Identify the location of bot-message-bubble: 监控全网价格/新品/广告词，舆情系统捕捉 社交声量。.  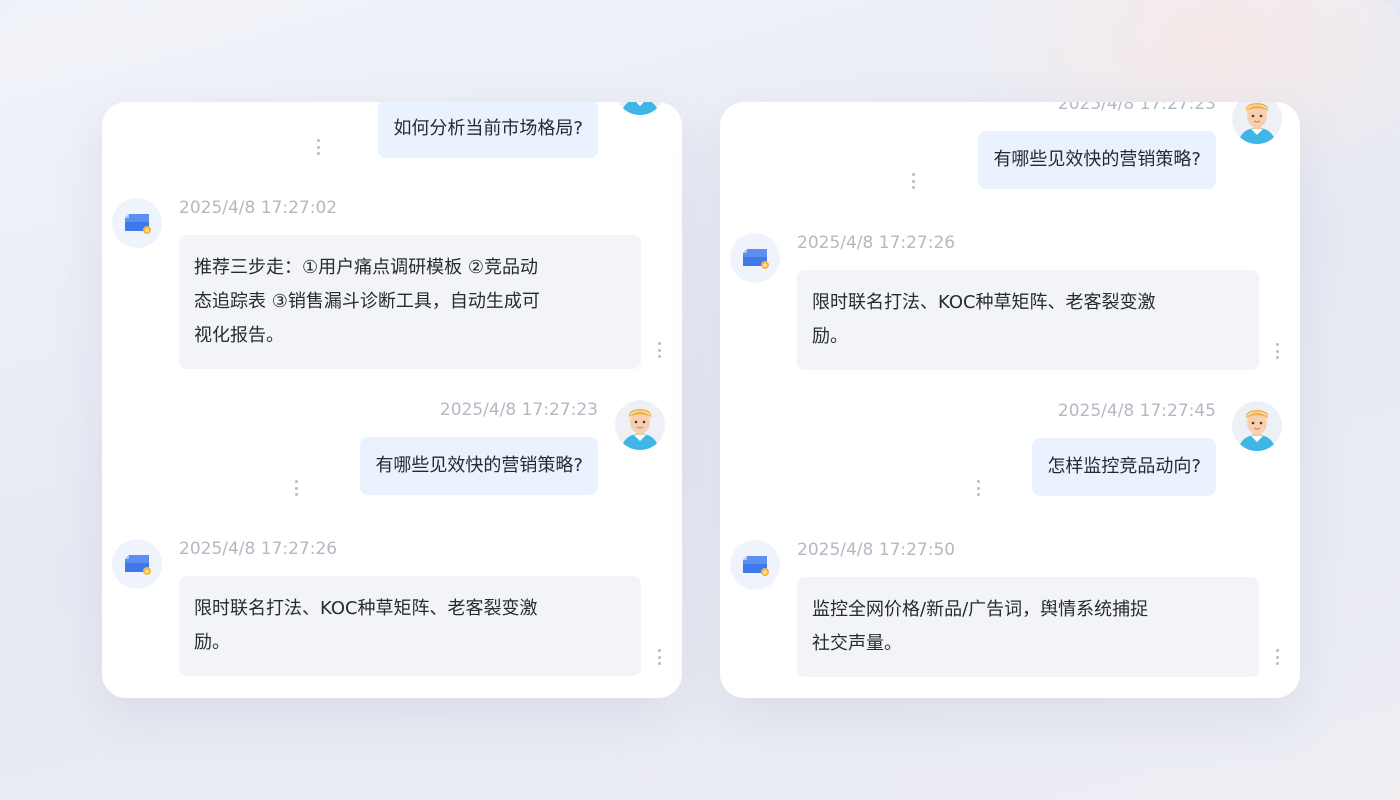
(1028, 627).